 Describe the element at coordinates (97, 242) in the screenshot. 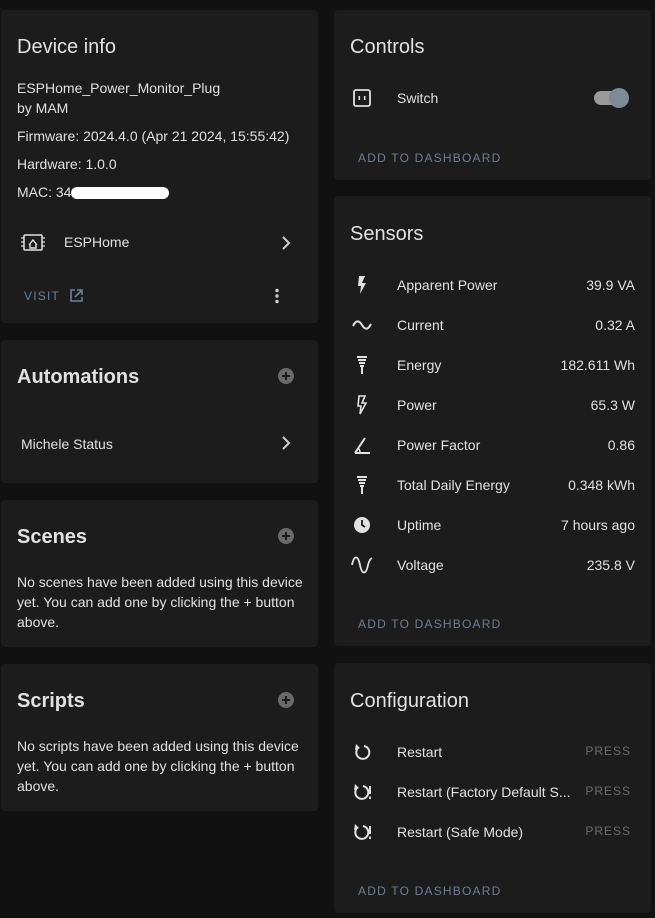

I see `integration-label: ESPHome` at that location.